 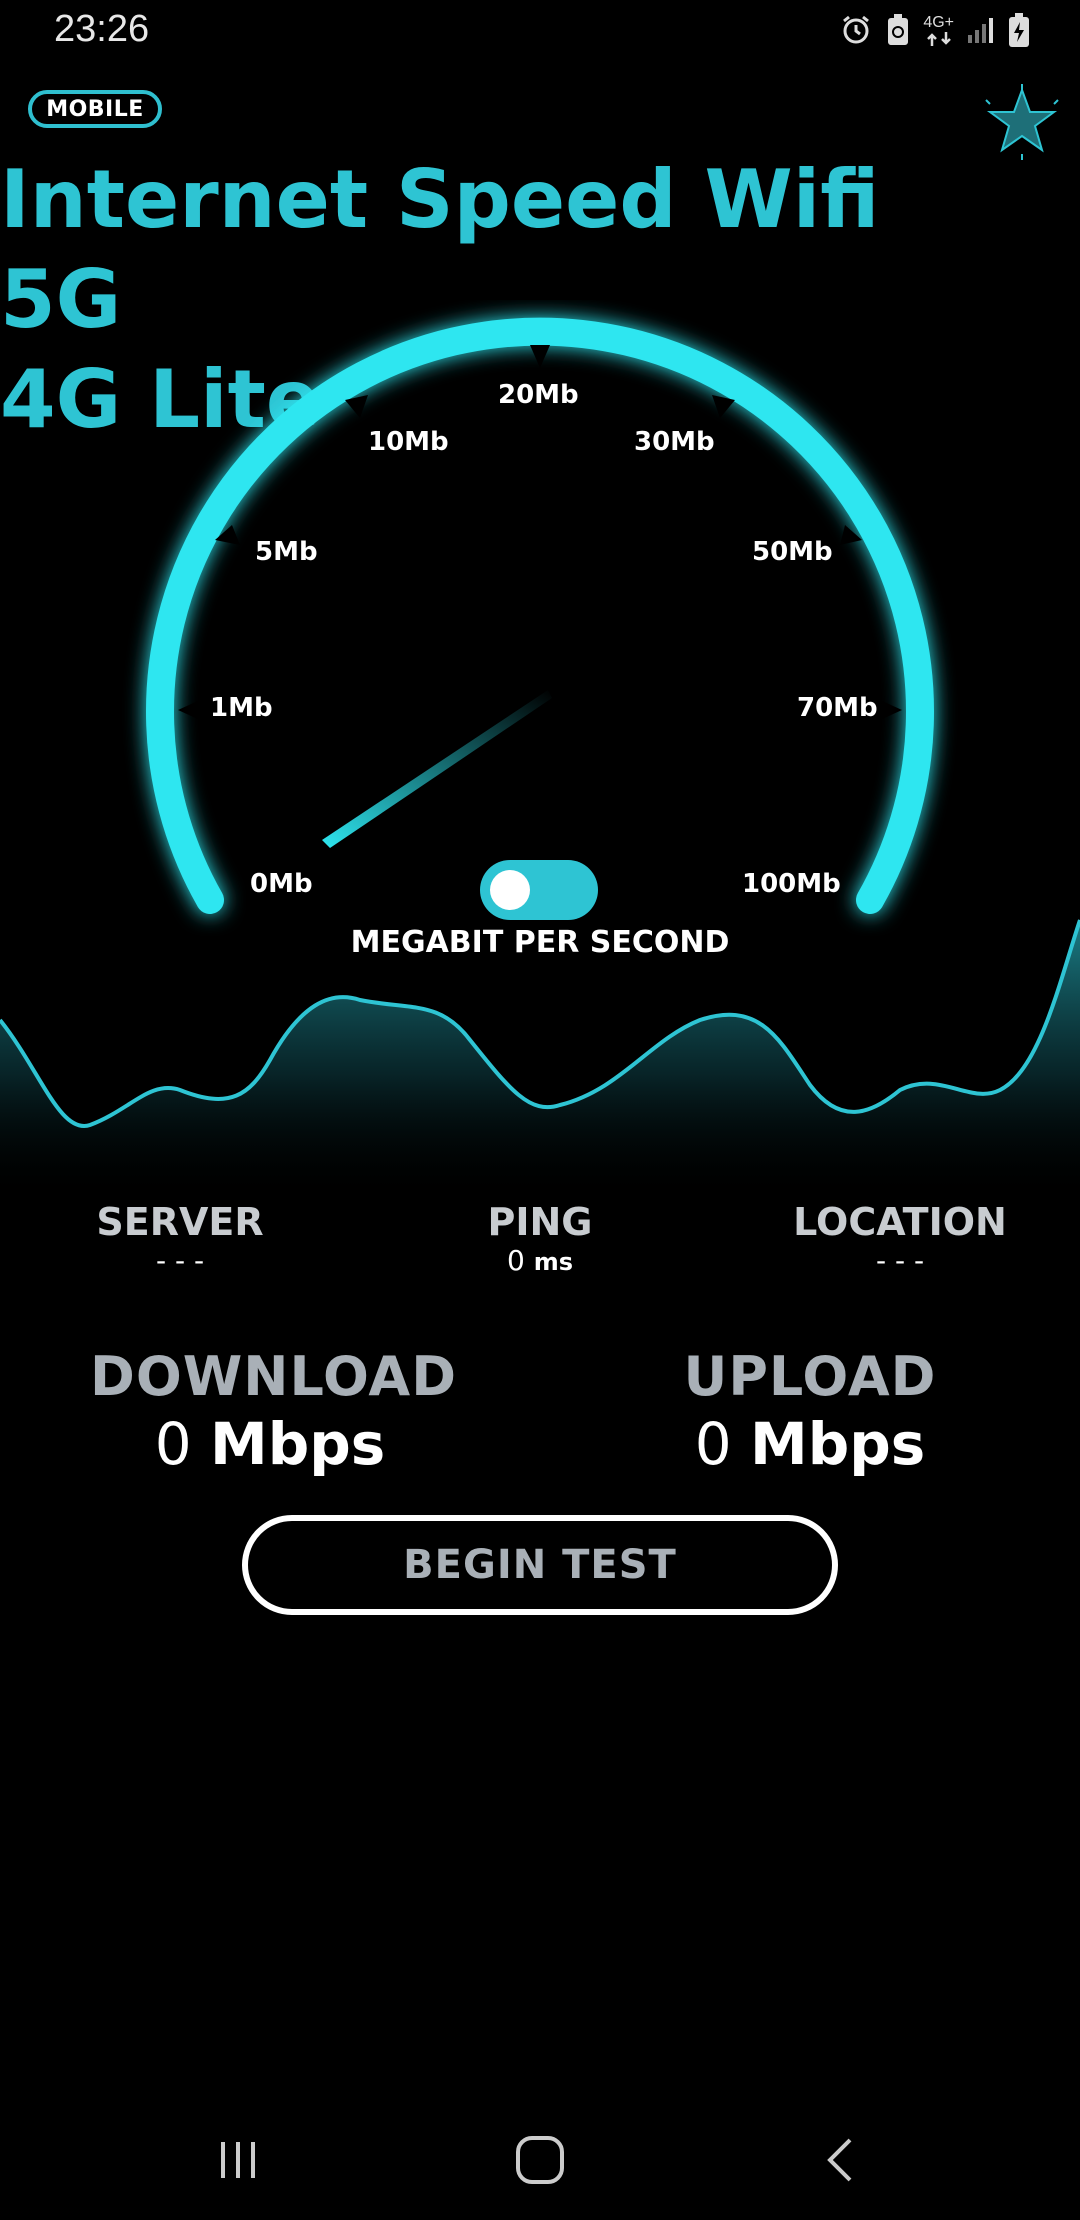 I want to click on server-label: SERVER, so click(x=180, y=1222).